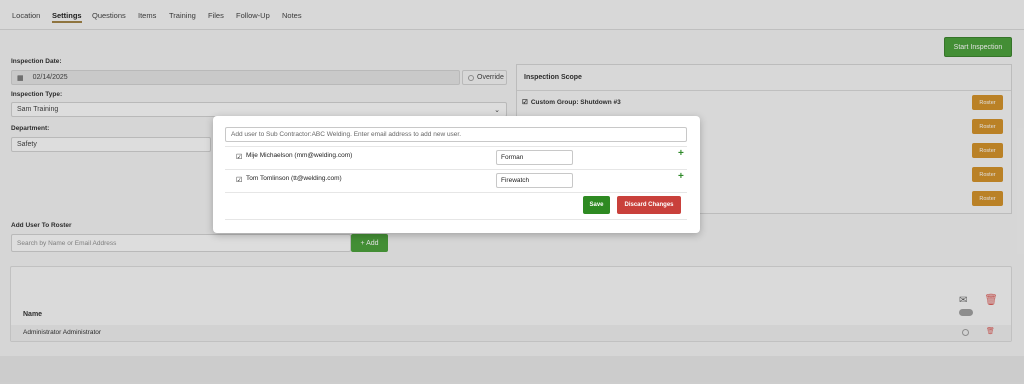 This screenshot has height=384, width=1024. I want to click on save-button: Save, so click(596, 205).